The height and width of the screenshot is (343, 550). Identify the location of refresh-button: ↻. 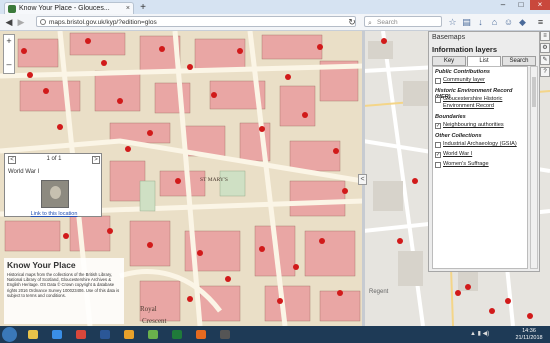
(352, 22).